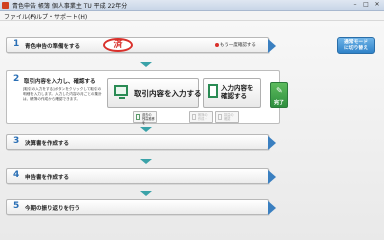 This screenshot has width=384, height=240. Describe the element at coordinates (279, 103) in the screenshot. I see `complete-label: 完了` at that location.